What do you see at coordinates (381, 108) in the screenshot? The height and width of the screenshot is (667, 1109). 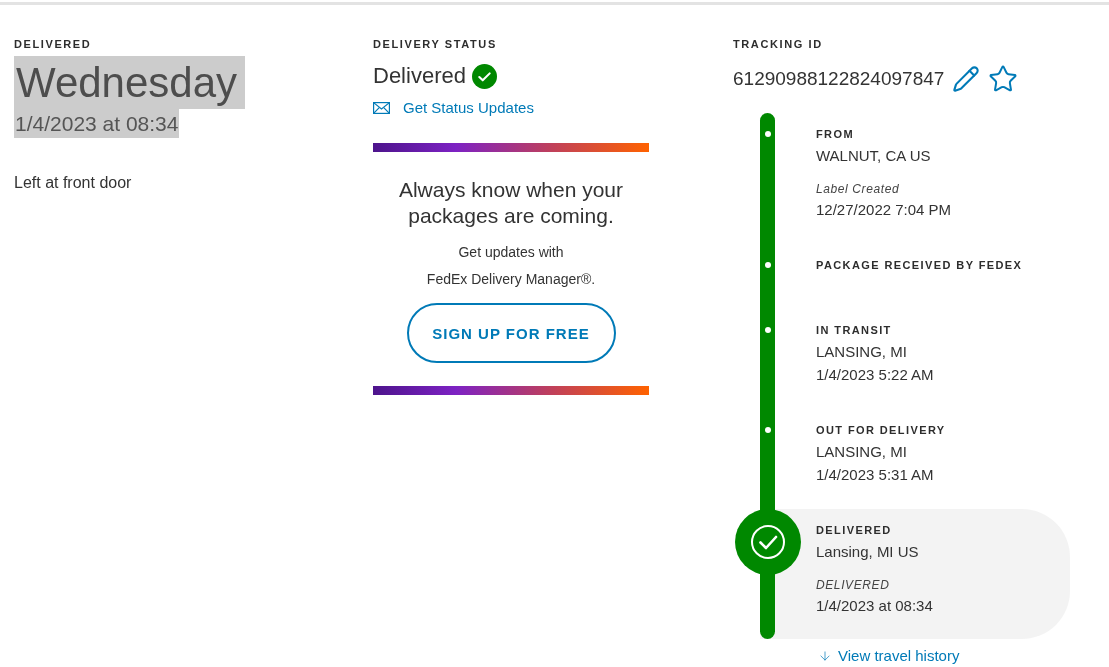 I see `mail-icon` at bounding box center [381, 108].